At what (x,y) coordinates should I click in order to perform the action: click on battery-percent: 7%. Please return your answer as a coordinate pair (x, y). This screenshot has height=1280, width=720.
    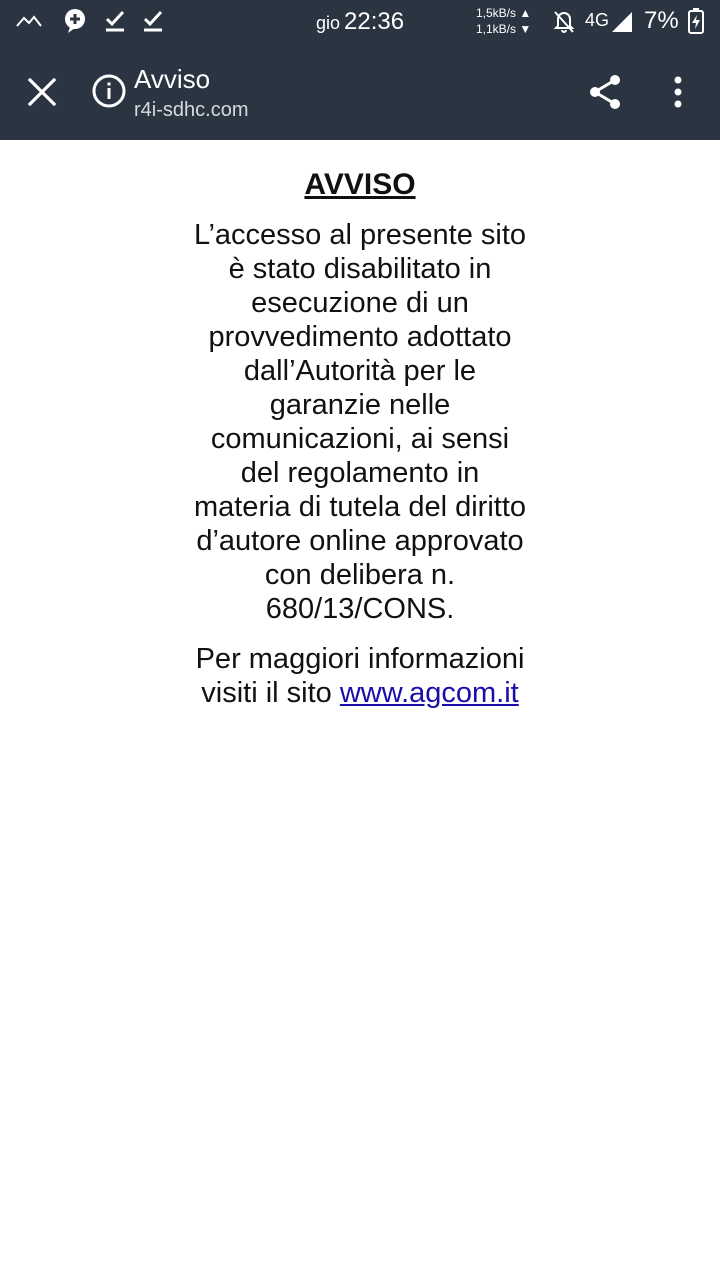
    Looking at the image, I should click on (661, 20).